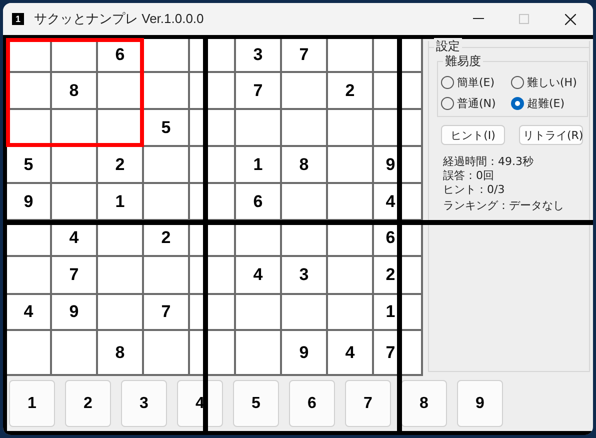  Describe the element at coordinates (88, 403) in the screenshot. I see `number-button: 2` at that location.